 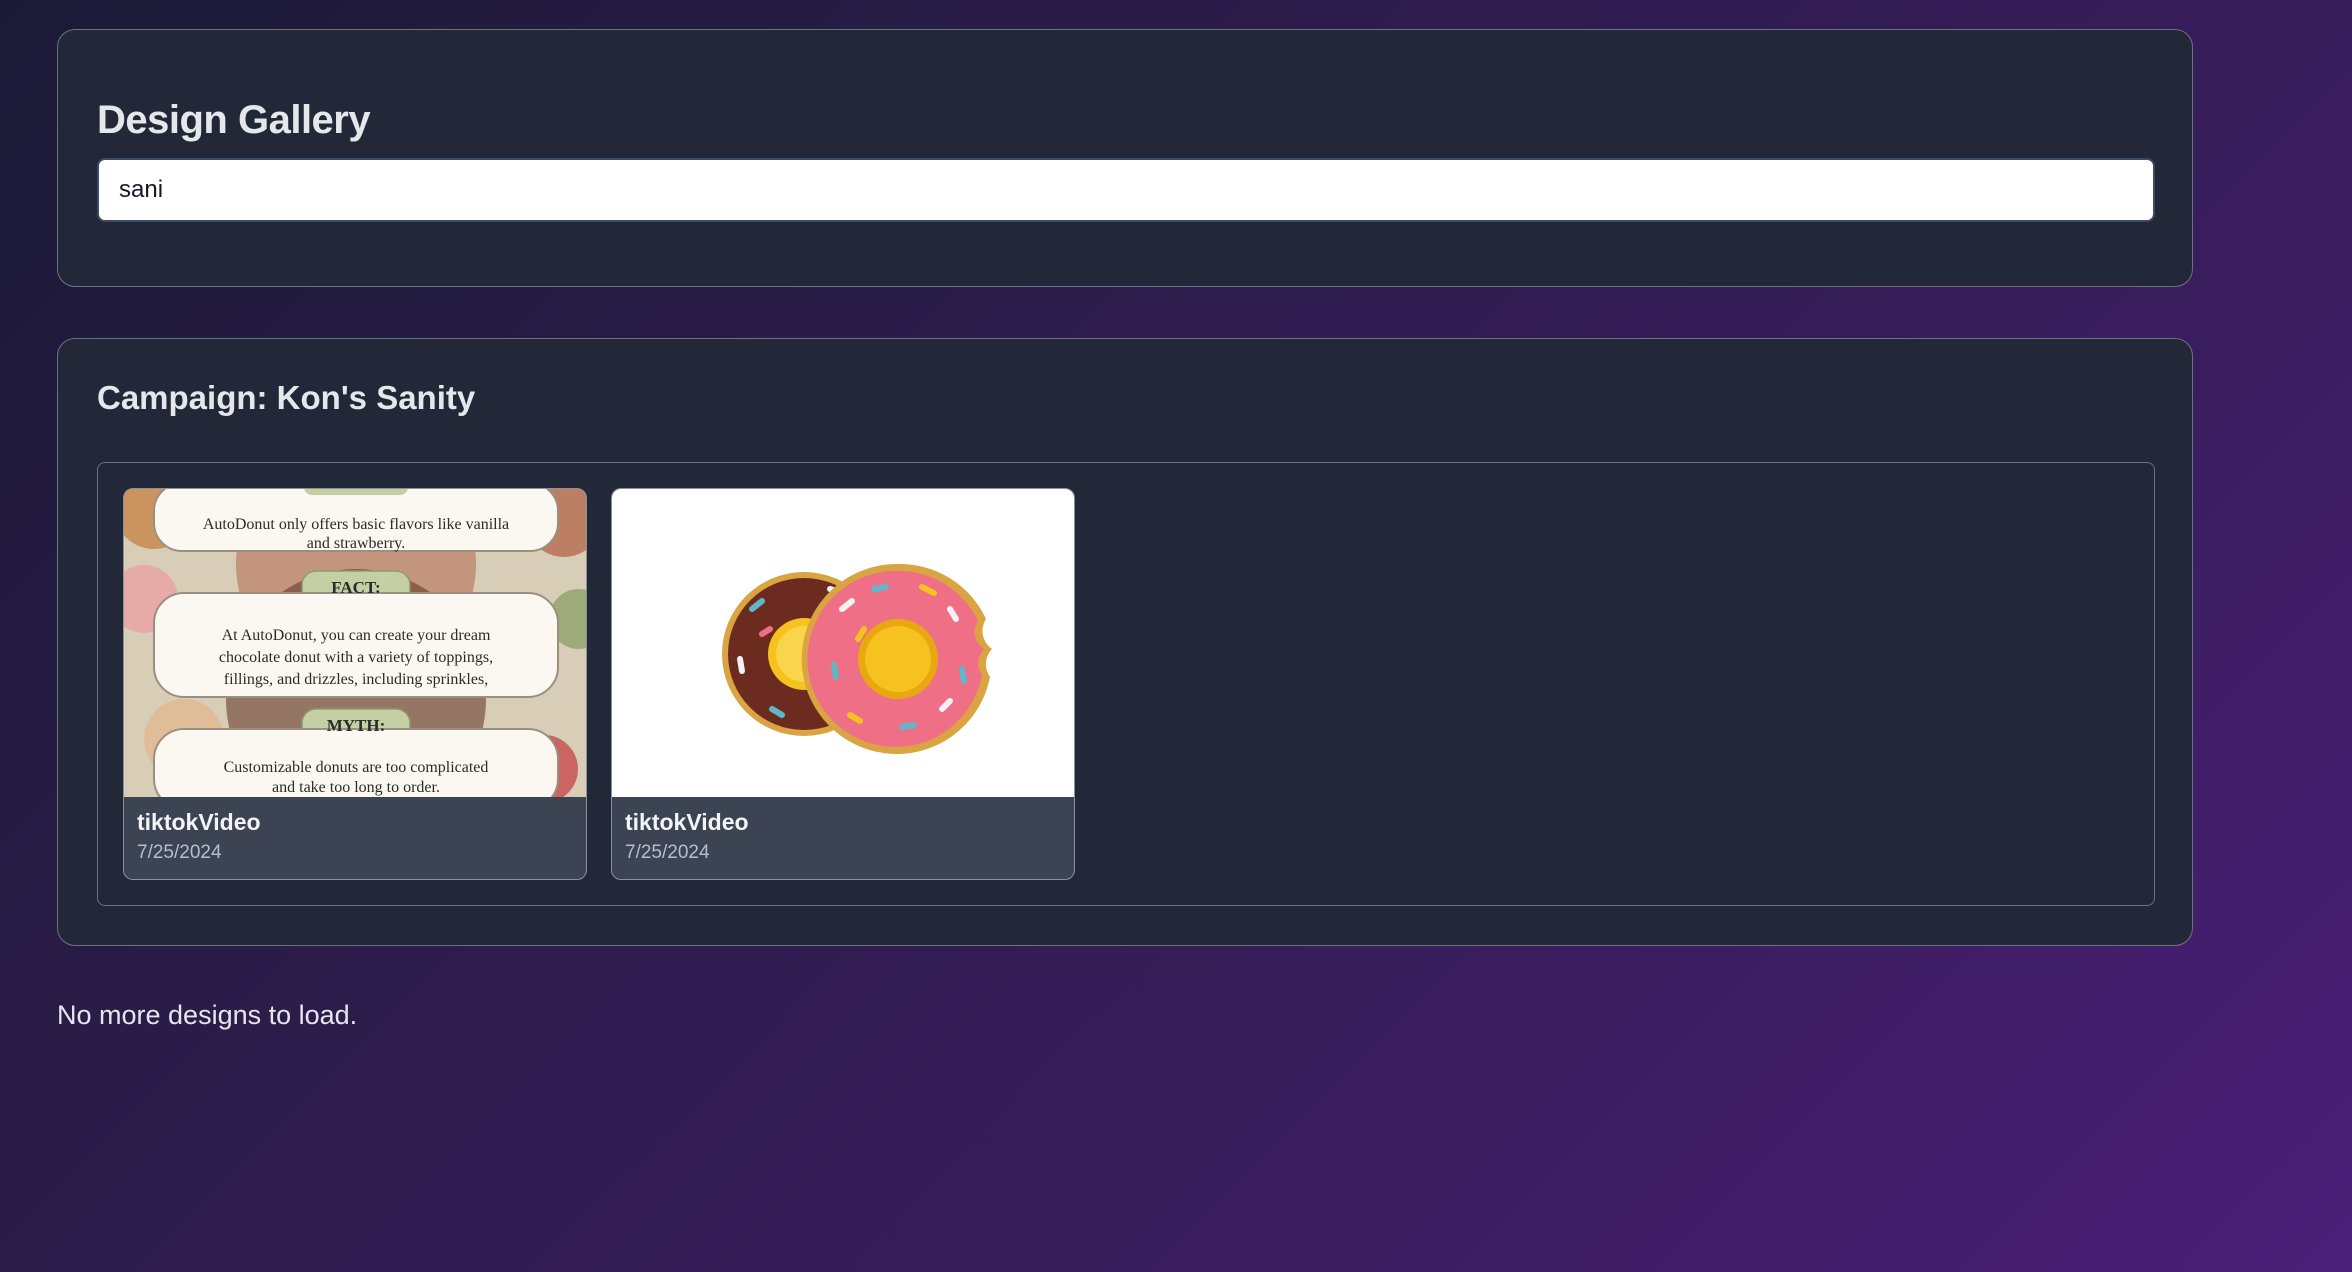 I want to click on search-input, so click(x=1126, y=190).